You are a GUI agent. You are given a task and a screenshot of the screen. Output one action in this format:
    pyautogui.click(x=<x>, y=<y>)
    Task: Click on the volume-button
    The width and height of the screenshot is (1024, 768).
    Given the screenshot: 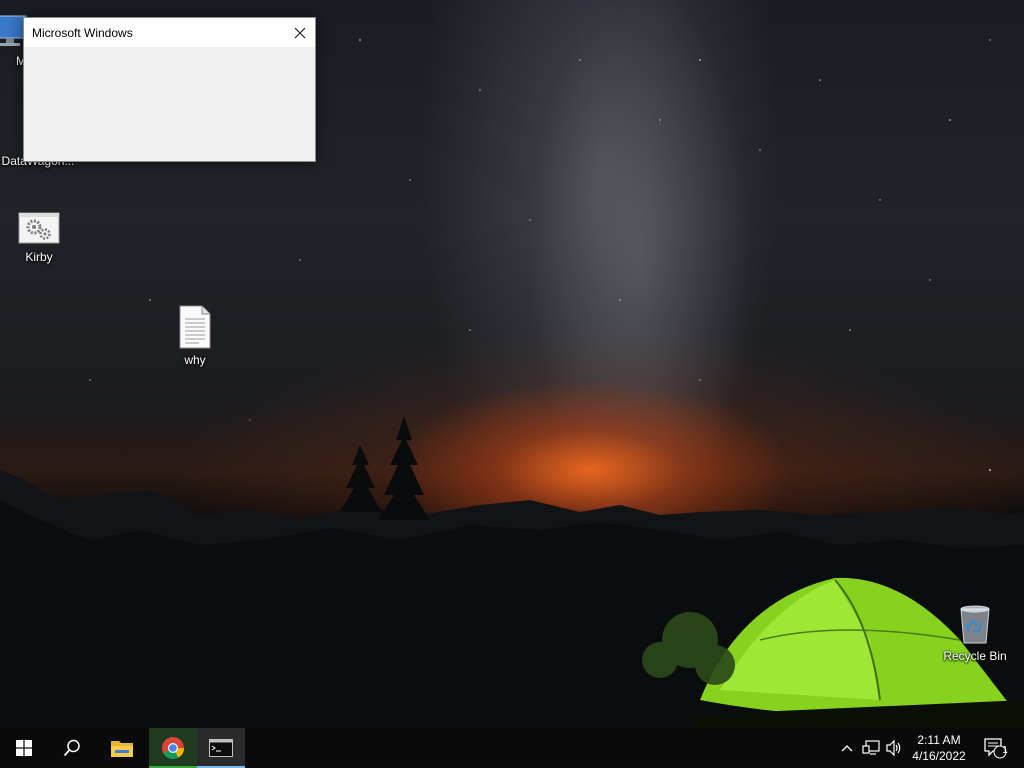 What is the action you would take?
    pyautogui.click(x=895, y=748)
    